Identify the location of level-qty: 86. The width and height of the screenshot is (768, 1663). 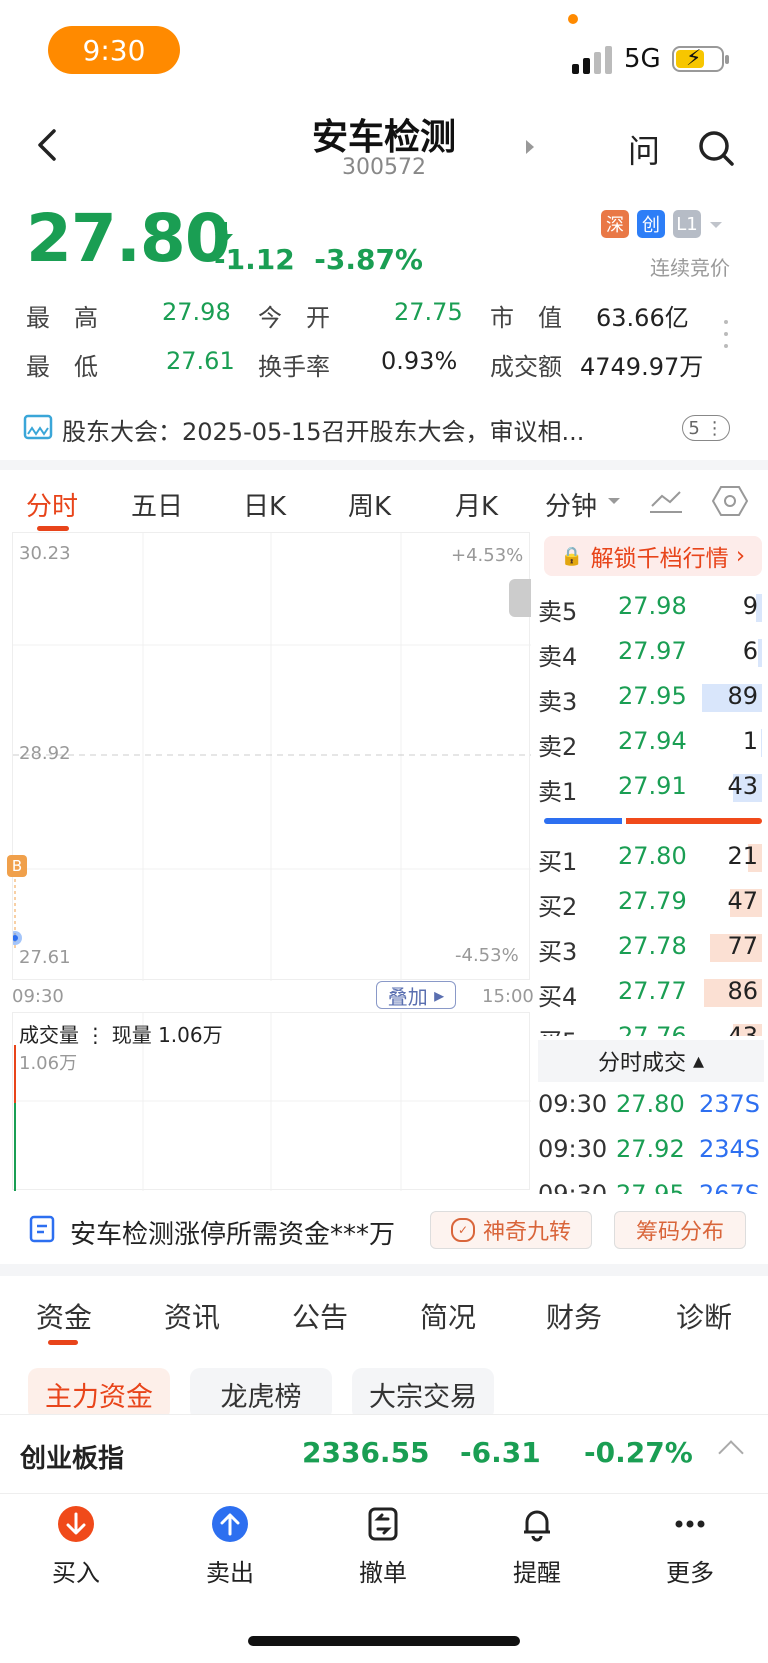
(742, 991).